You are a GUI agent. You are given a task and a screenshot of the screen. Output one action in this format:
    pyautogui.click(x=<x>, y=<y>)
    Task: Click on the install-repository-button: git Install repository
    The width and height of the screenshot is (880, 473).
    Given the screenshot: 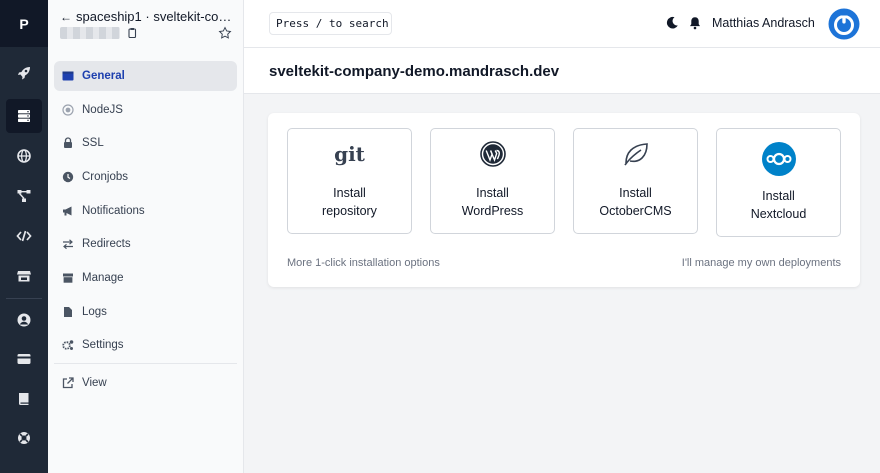 What is the action you would take?
    pyautogui.click(x=349, y=181)
    